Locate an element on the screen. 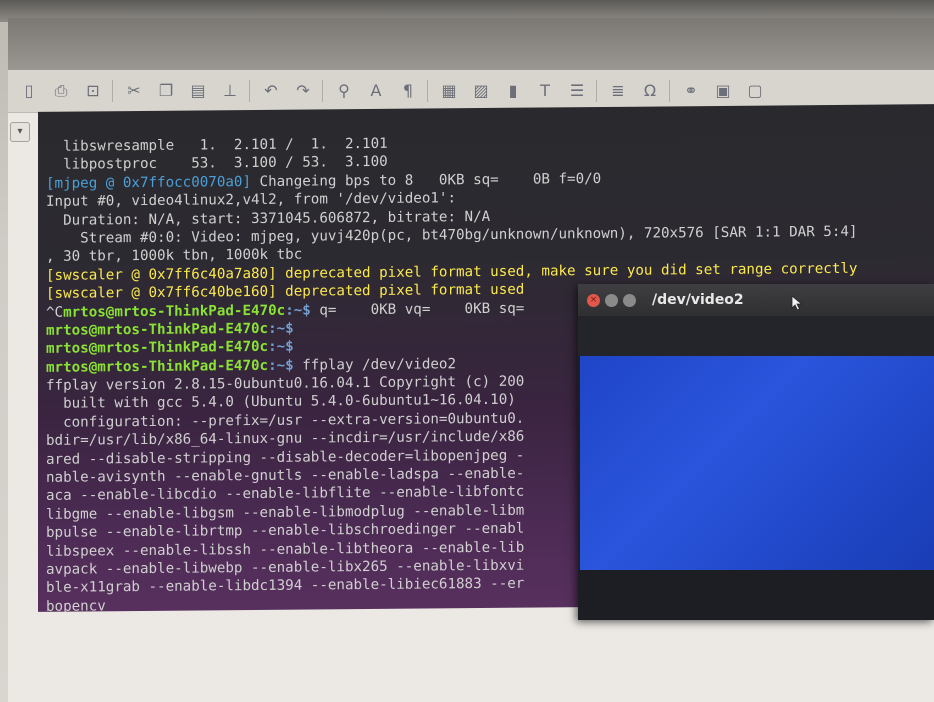 This screenshot has width=934, height=702. undo-icon: ↶ is located at coordinates (271, 91).